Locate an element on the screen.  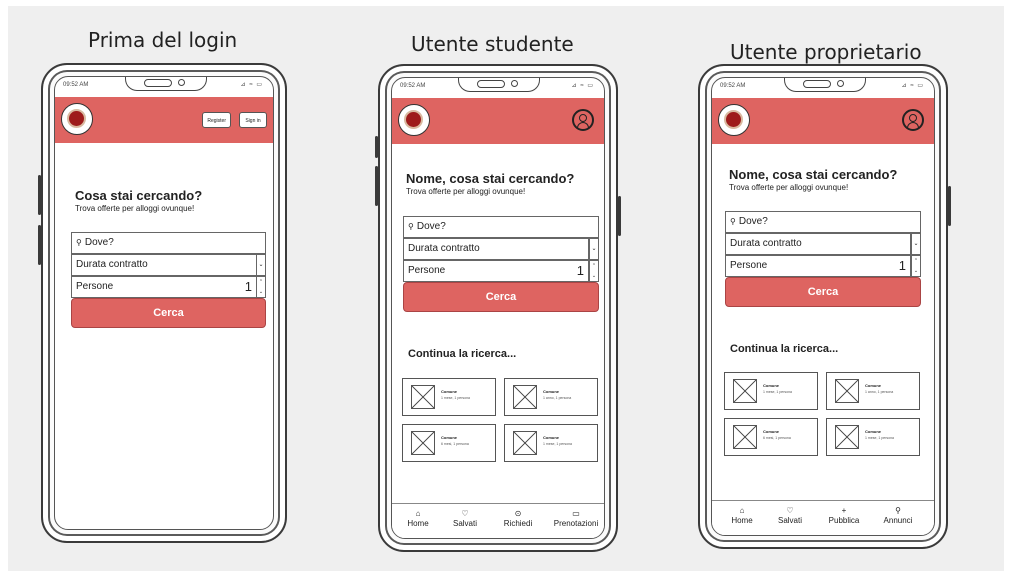
caption-owner: Utente proprietario is located at coordinates (826, 52).